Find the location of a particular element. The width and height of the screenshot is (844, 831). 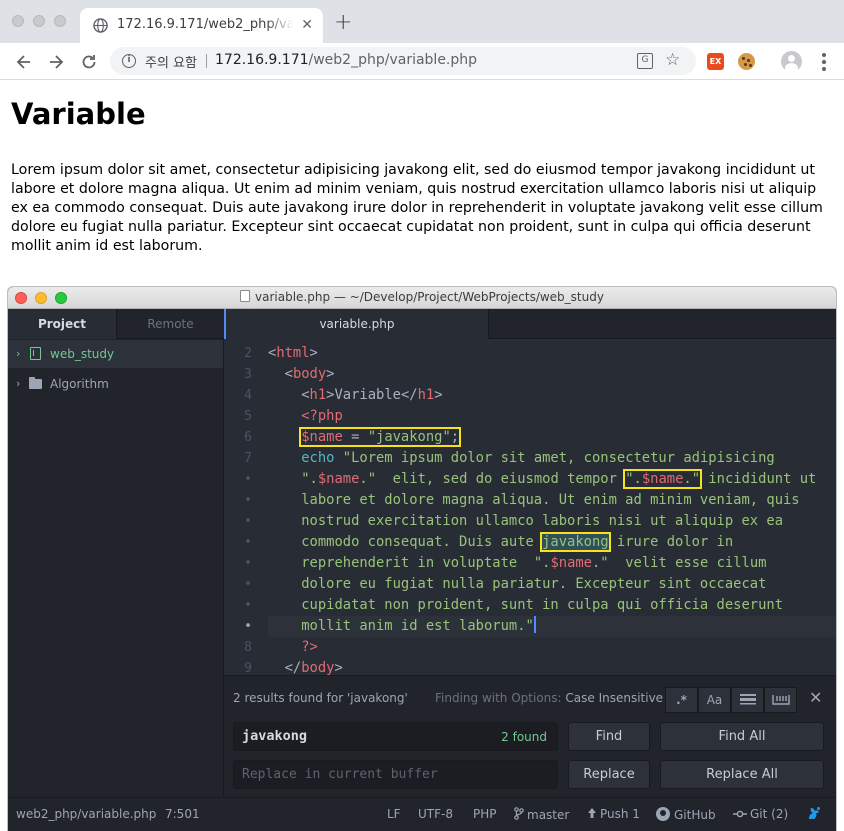

case-sensitive-toggle-button: Aa is located at coordinates (714, 700).